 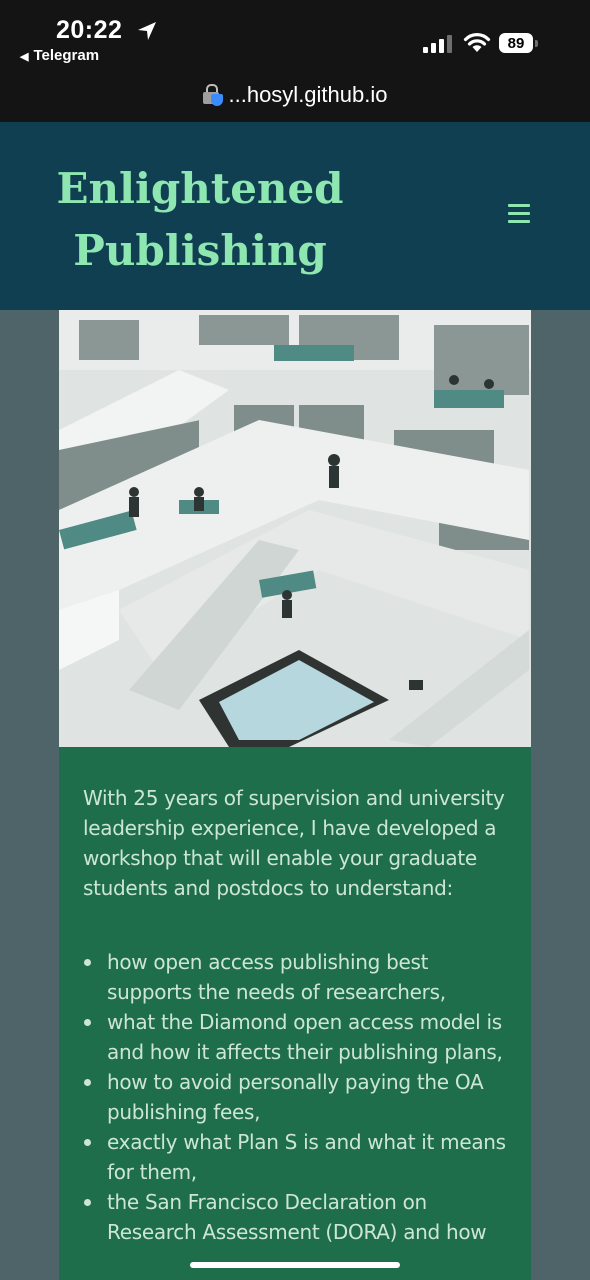 I want to click on url-bar: ...hosyl.github.io, so click(x=295, y=95).